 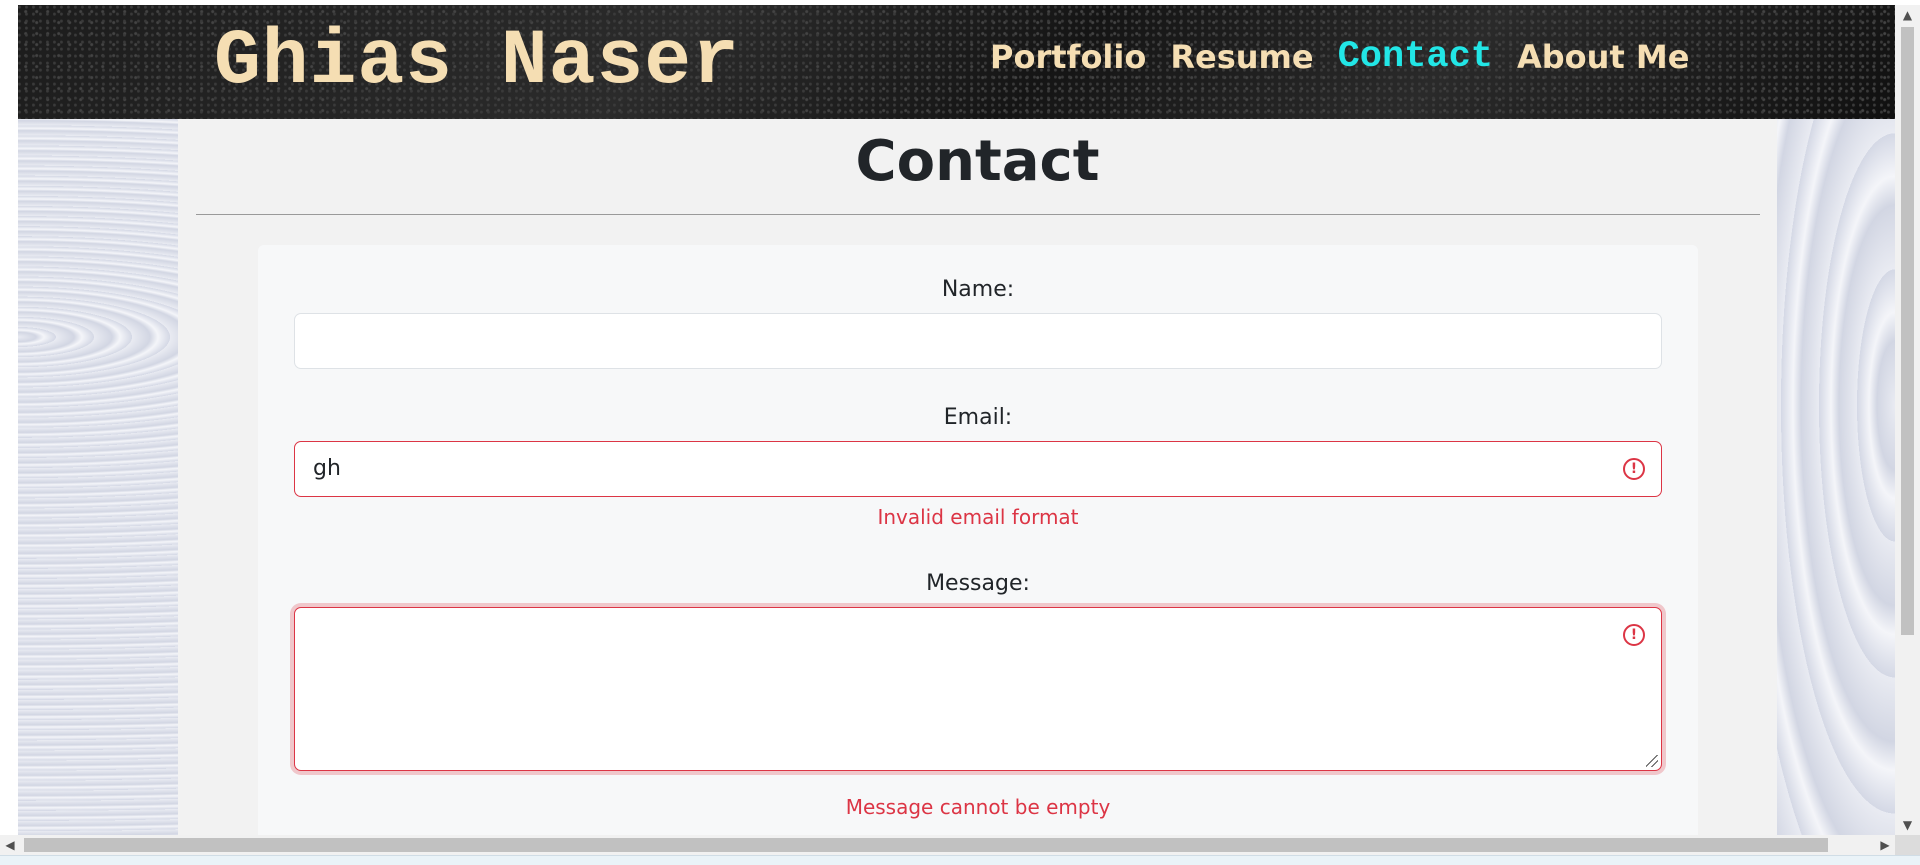 I want to click on scroll-up-icon: ▲, so click(x=1907, y=15).